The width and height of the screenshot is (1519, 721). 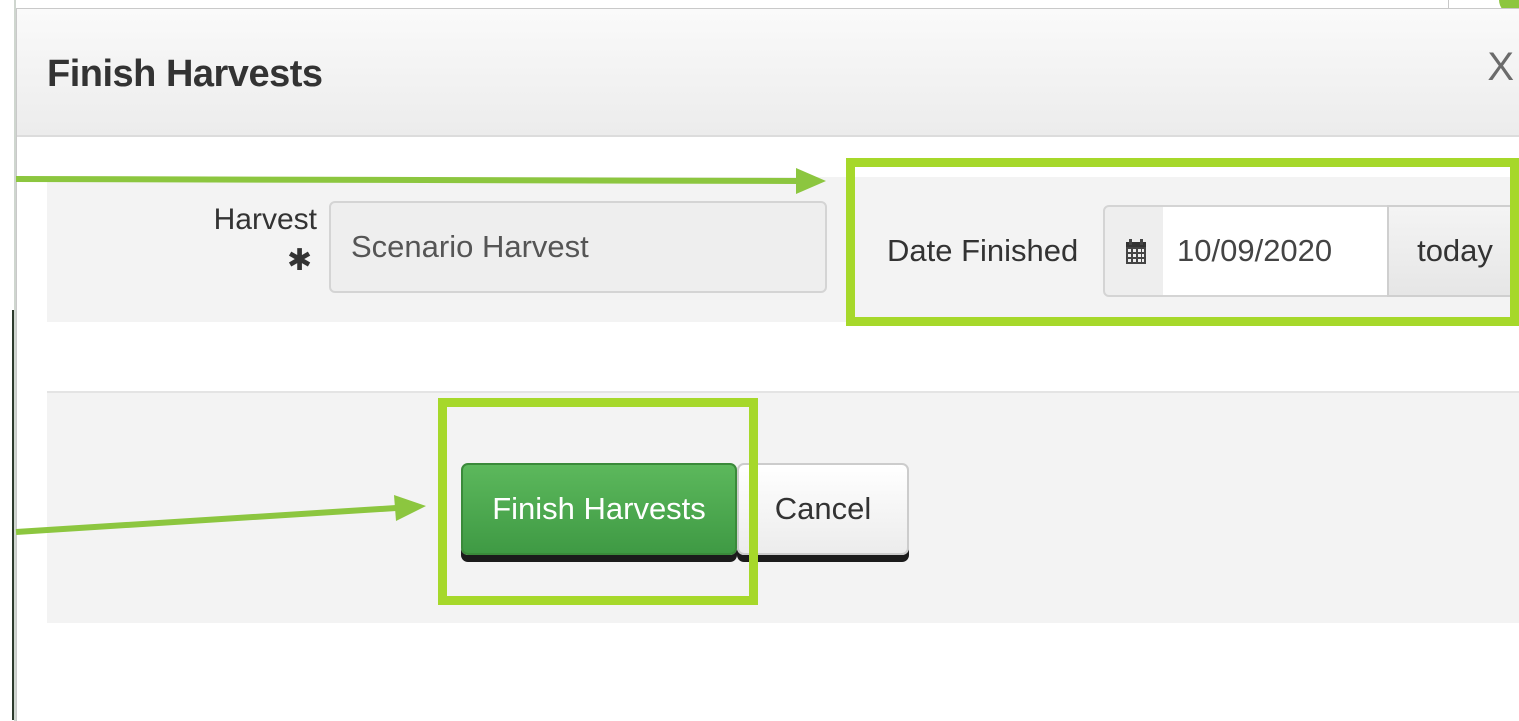 What do you see at coordinates (1453, 251) in the screenshot?
I see `today-button: today` at bounding box center [1453, 251].